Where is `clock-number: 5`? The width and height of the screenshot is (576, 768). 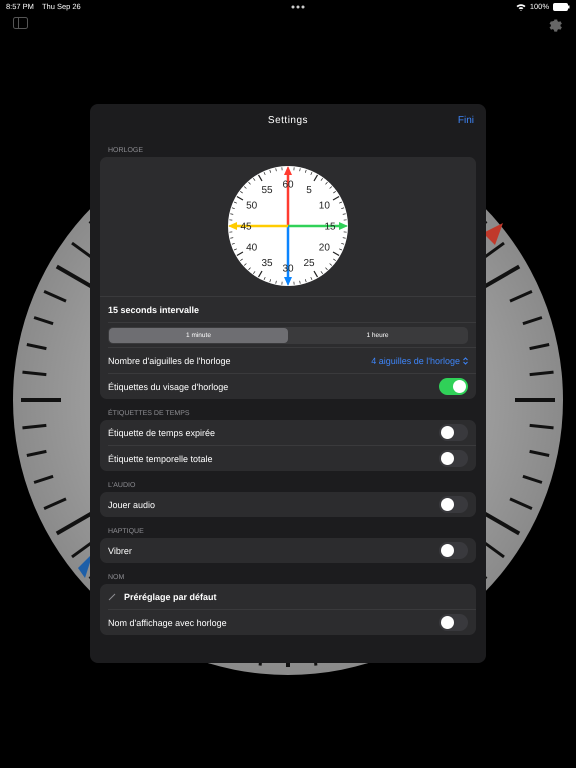
clock-number: 5 is located at coordinates (309, 190).